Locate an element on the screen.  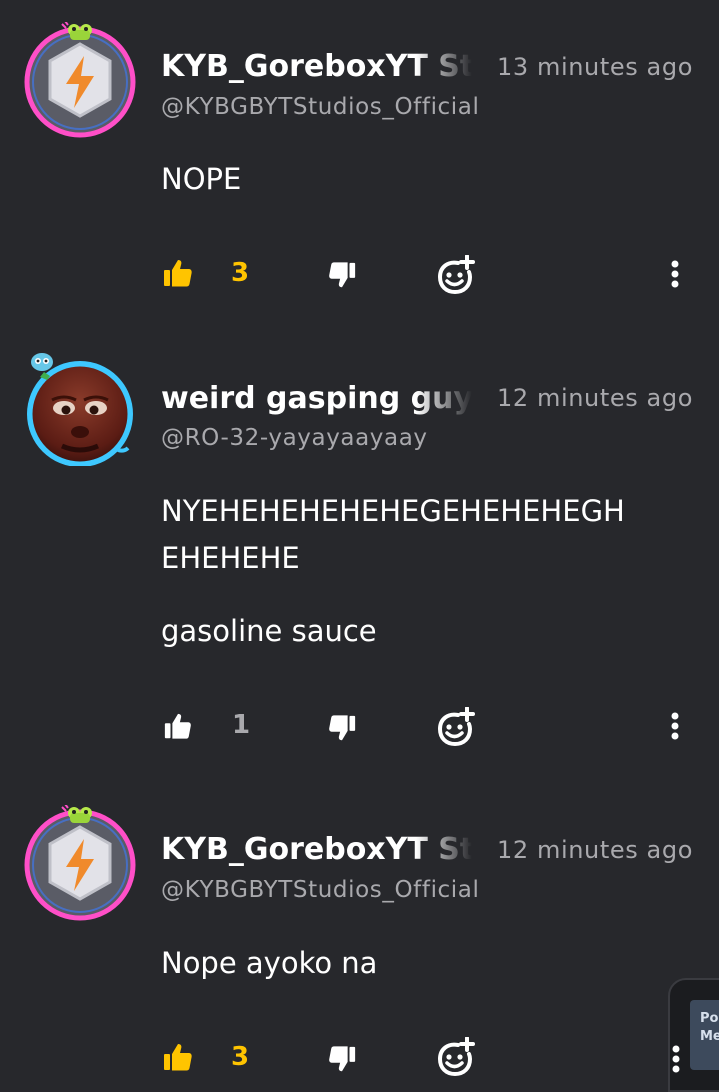
comment-timestamp: 13 minutes ago is located at coordinates (595, 67).